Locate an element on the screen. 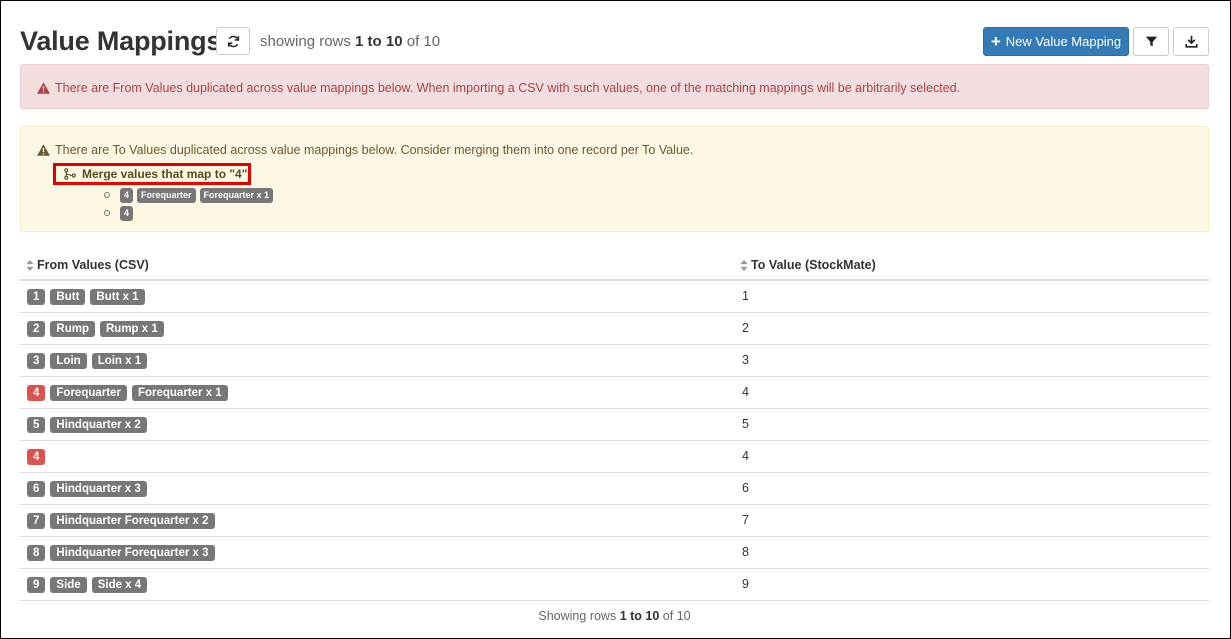  merge-values-link: Merge values that map to "4" is located at coordinates (152, 174).